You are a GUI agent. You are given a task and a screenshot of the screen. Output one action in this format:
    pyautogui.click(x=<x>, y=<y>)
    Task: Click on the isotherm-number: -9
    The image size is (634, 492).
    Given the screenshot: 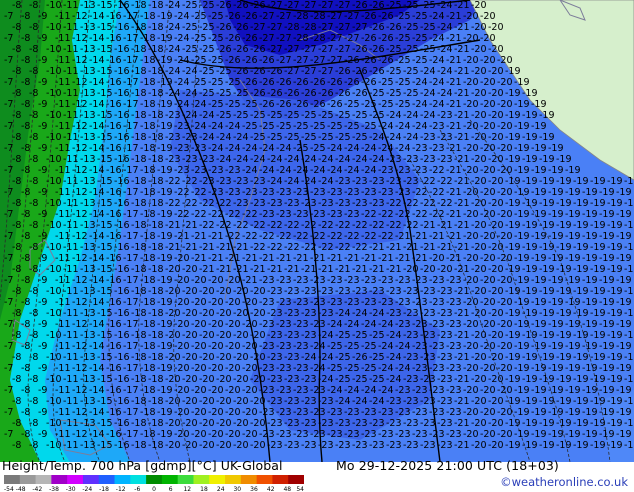 What is the action you would take?
    pyautogui.click(x=42, y=16)
    